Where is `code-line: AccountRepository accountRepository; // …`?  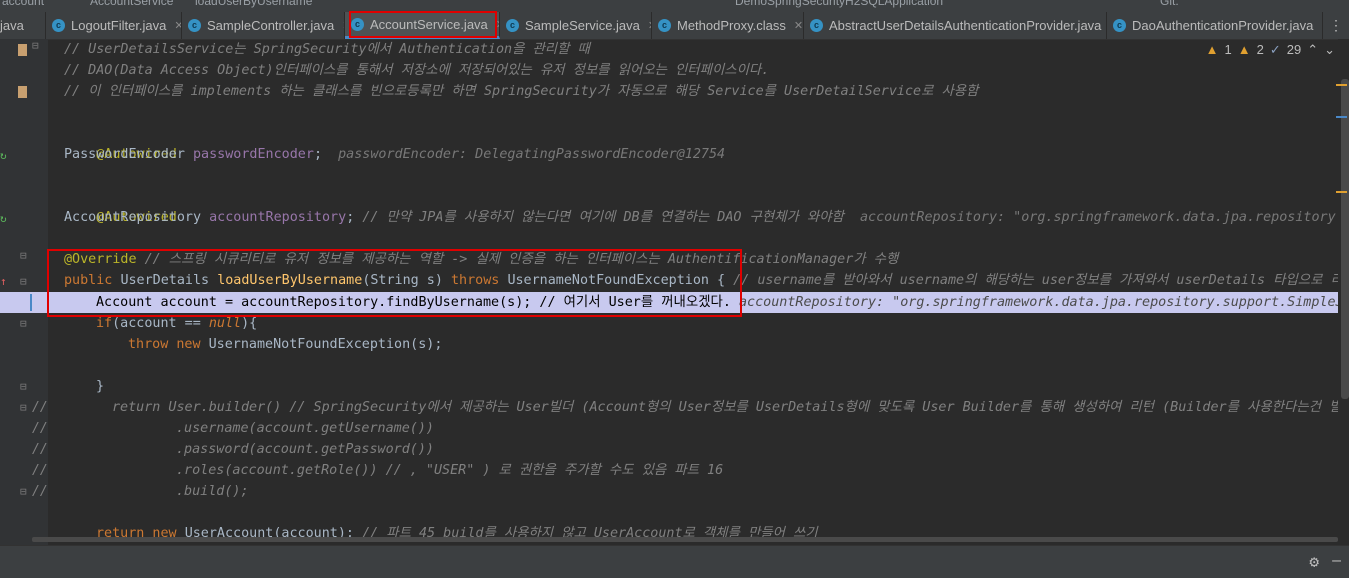
code-line: AccountRepository accountRepository; // … is located at coordinates (700, 217).